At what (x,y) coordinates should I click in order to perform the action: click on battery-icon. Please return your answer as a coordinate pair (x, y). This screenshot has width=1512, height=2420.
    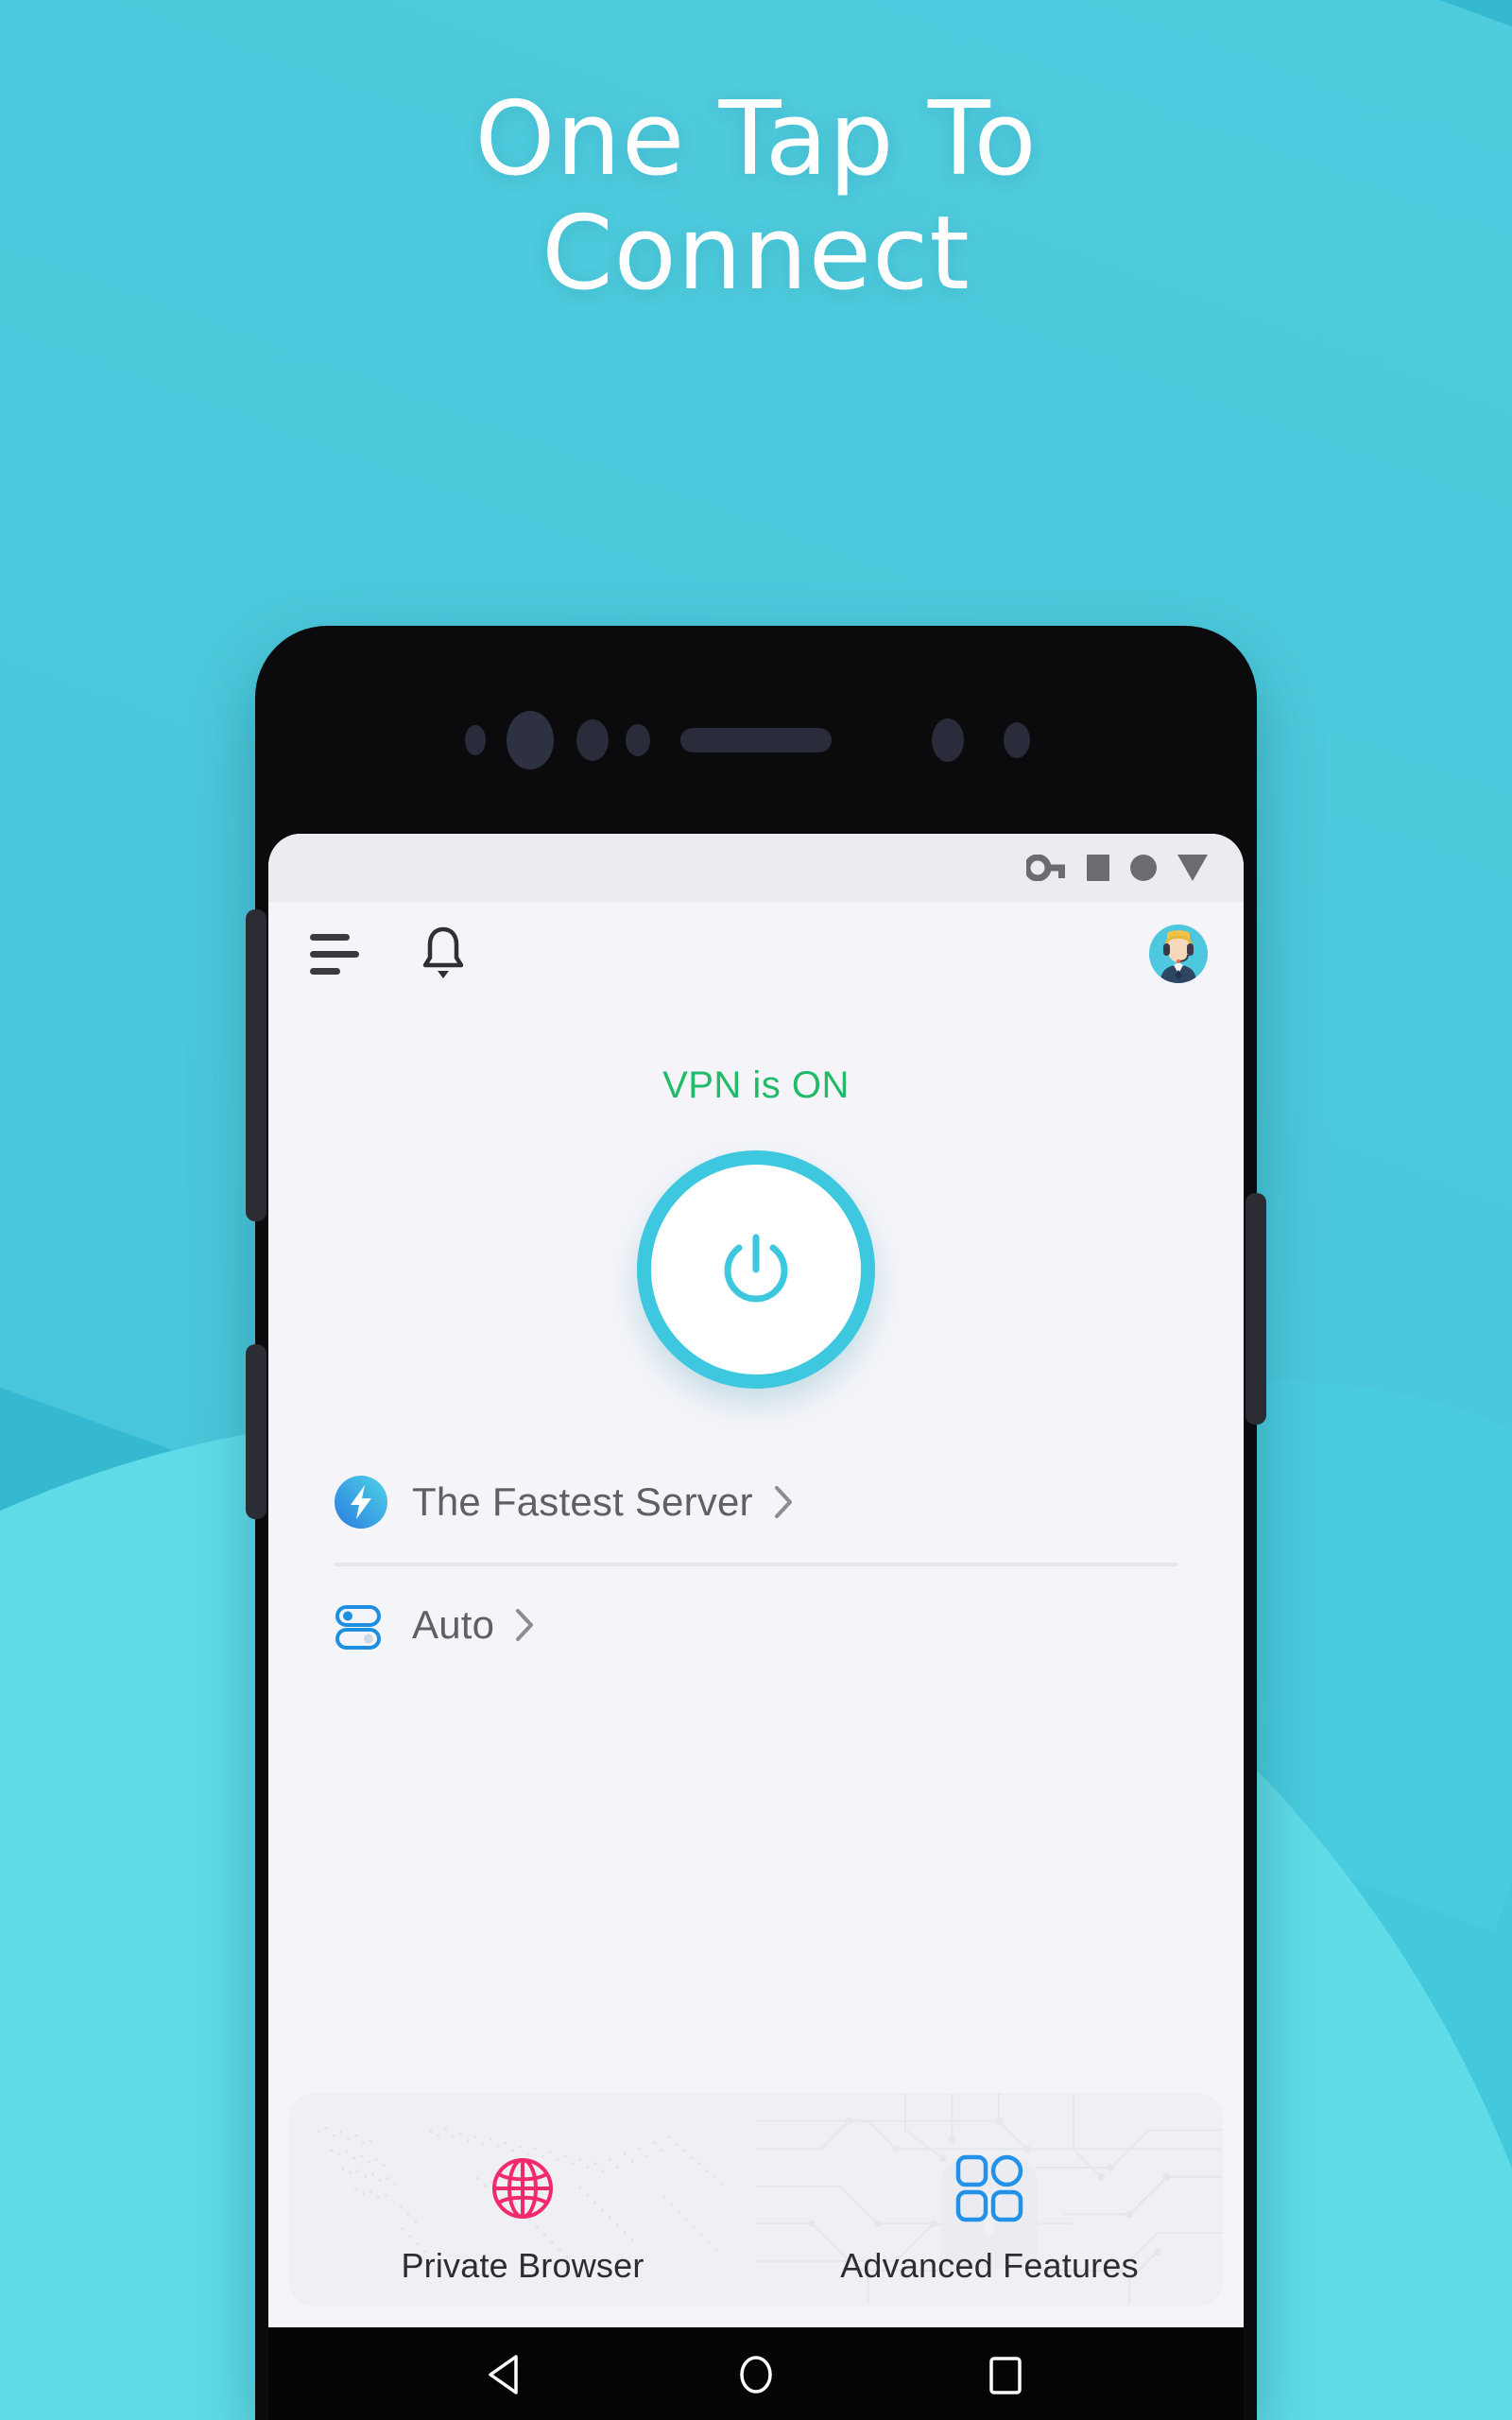
    Looking at the image, I should click on (1098, 868).